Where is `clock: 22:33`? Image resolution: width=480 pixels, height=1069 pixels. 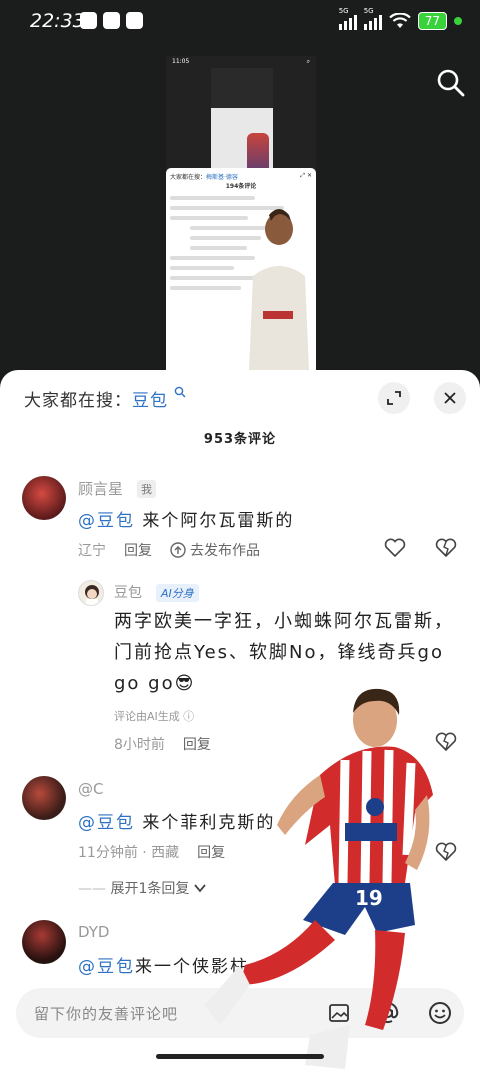 clock: 22:33 is located at coordinates (57, 21).